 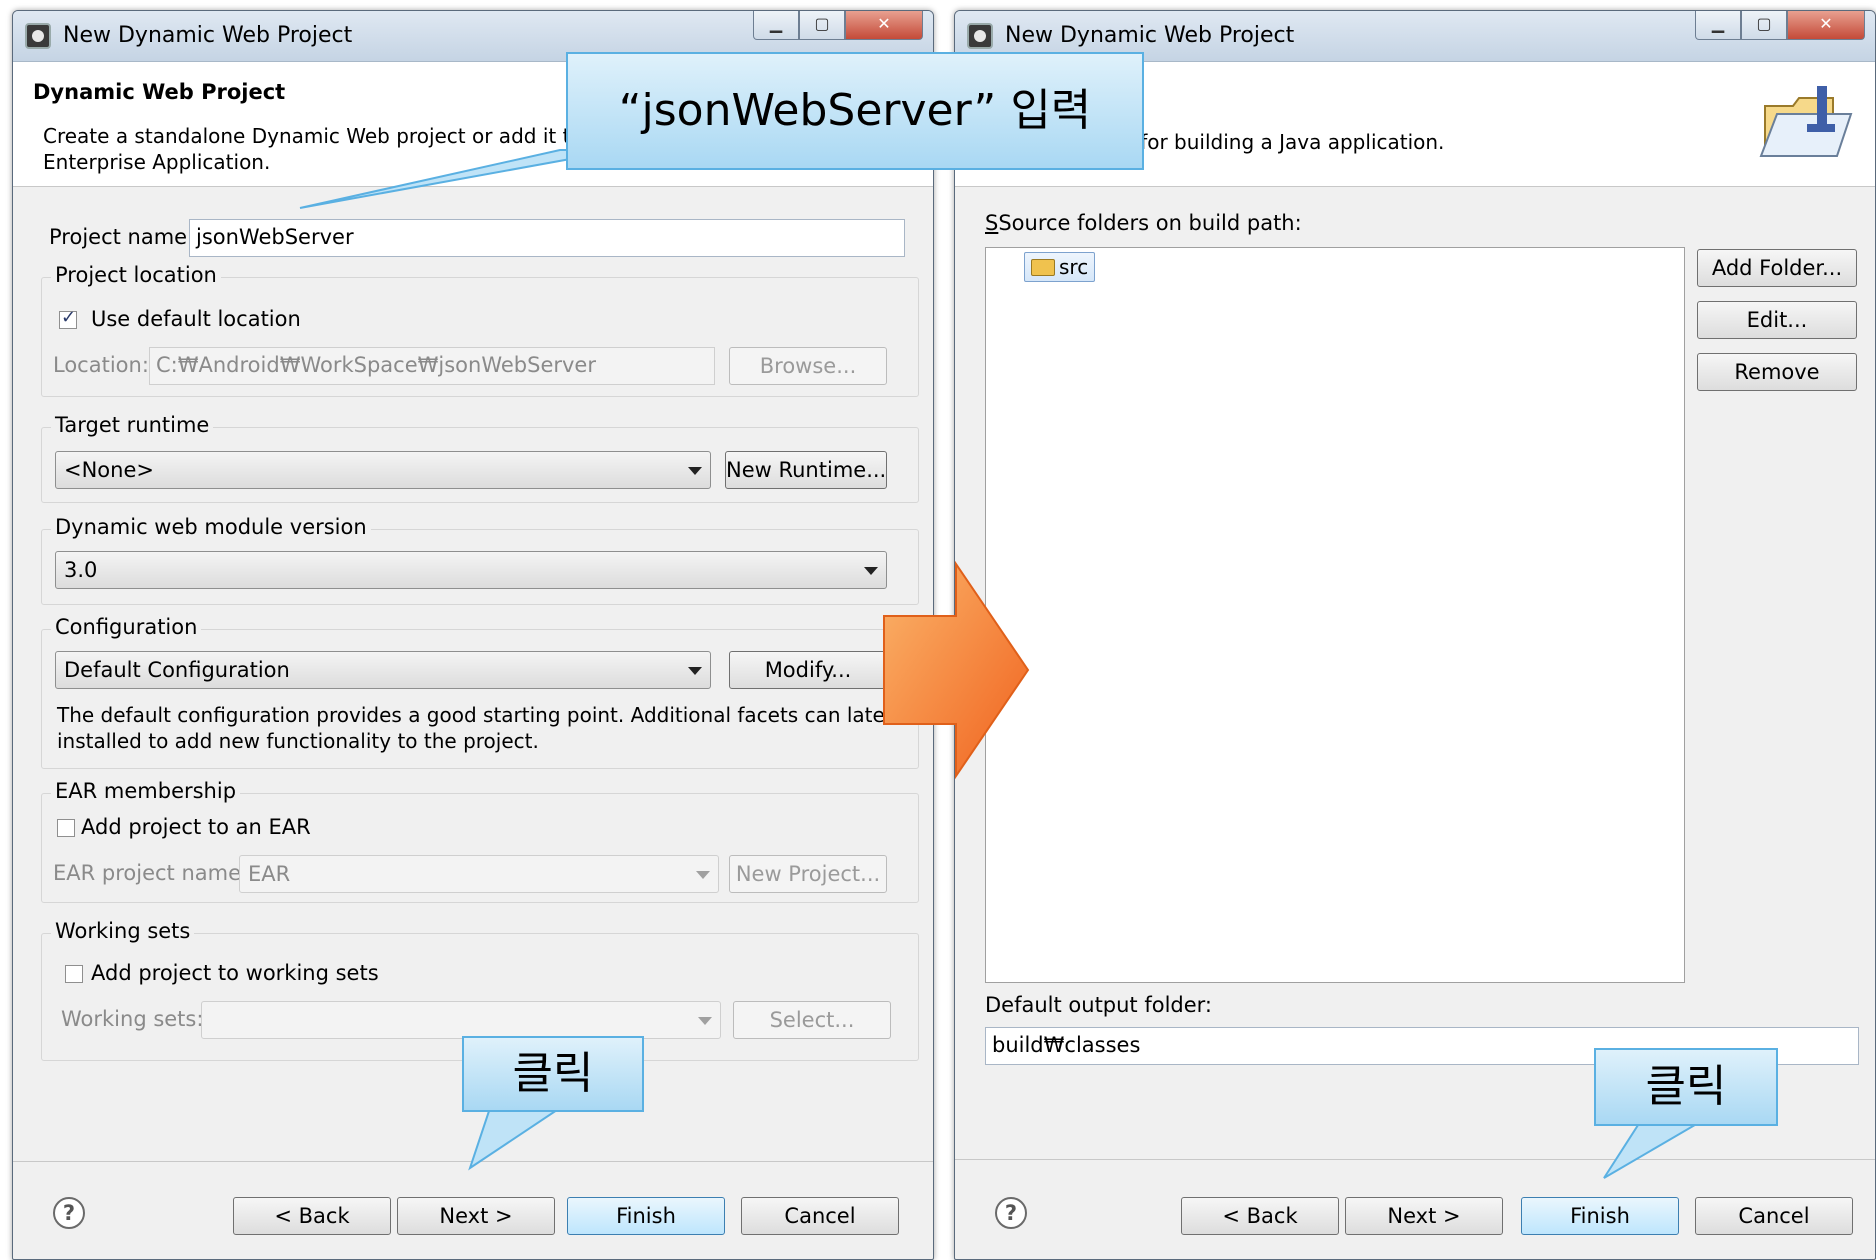 I want to click on click-finish-callout: 클릭, so click(x=1686, y=1087).